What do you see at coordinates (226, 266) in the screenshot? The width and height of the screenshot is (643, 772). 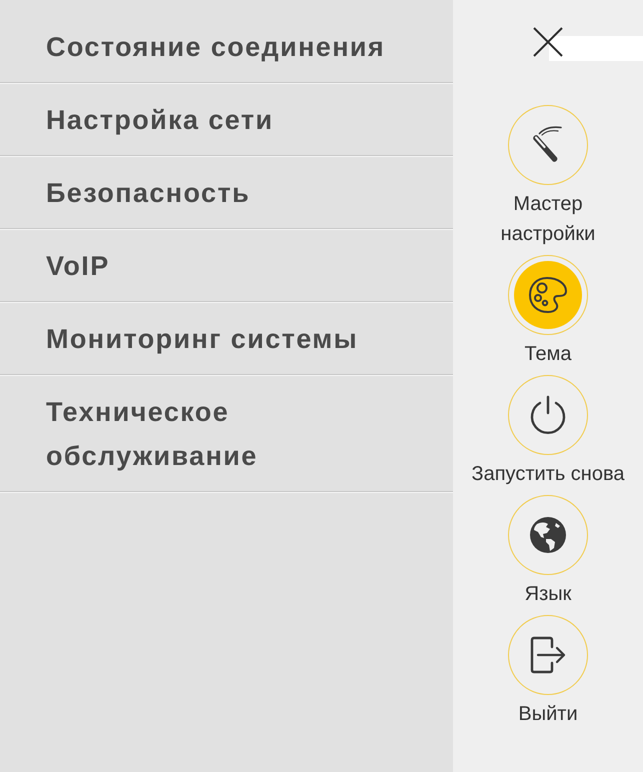 I see `menu-item: VoIP` at bounding box center [226, 266].